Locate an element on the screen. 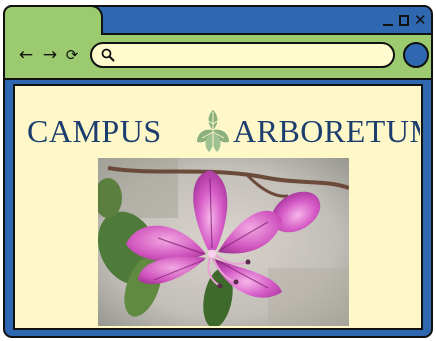 The width and height of the screenshot is (436, 341). profile-button is located at coordinates (416, 55).